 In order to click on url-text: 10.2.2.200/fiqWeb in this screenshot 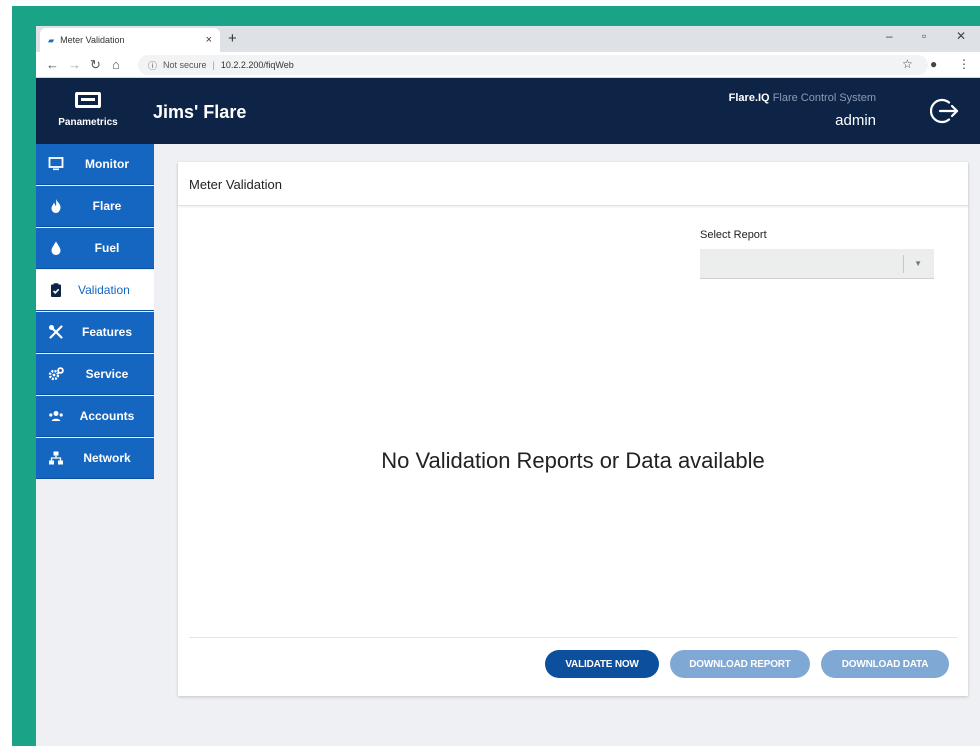, I will do `click(257, 65)`.